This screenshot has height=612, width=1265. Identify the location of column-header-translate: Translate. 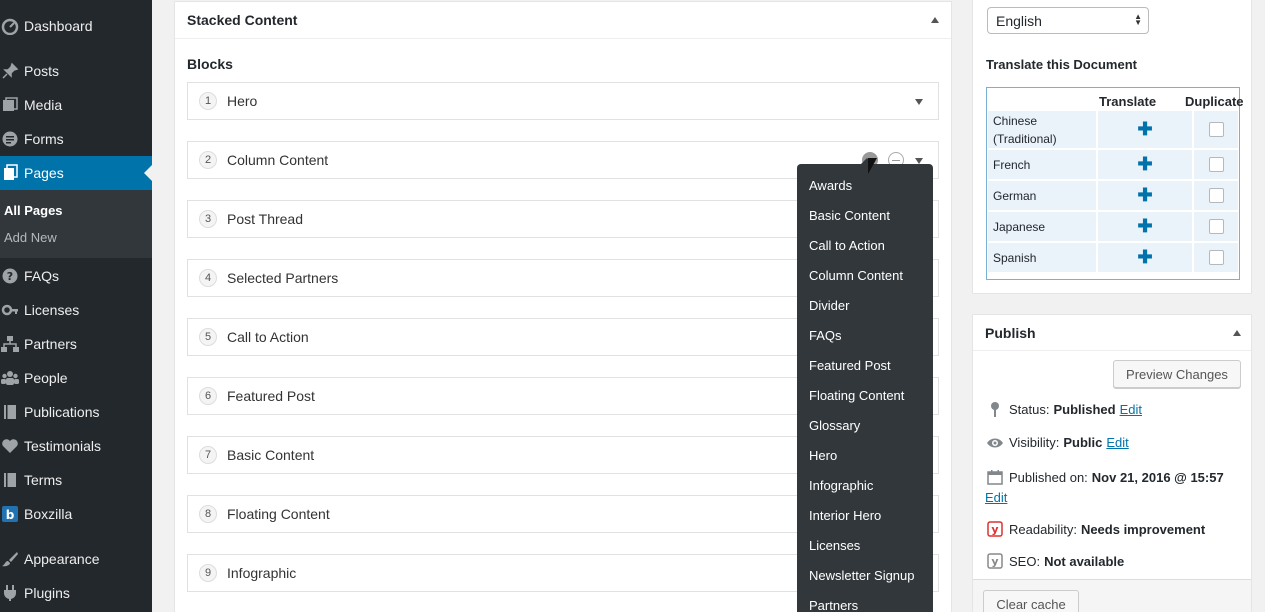
(1128, 101).